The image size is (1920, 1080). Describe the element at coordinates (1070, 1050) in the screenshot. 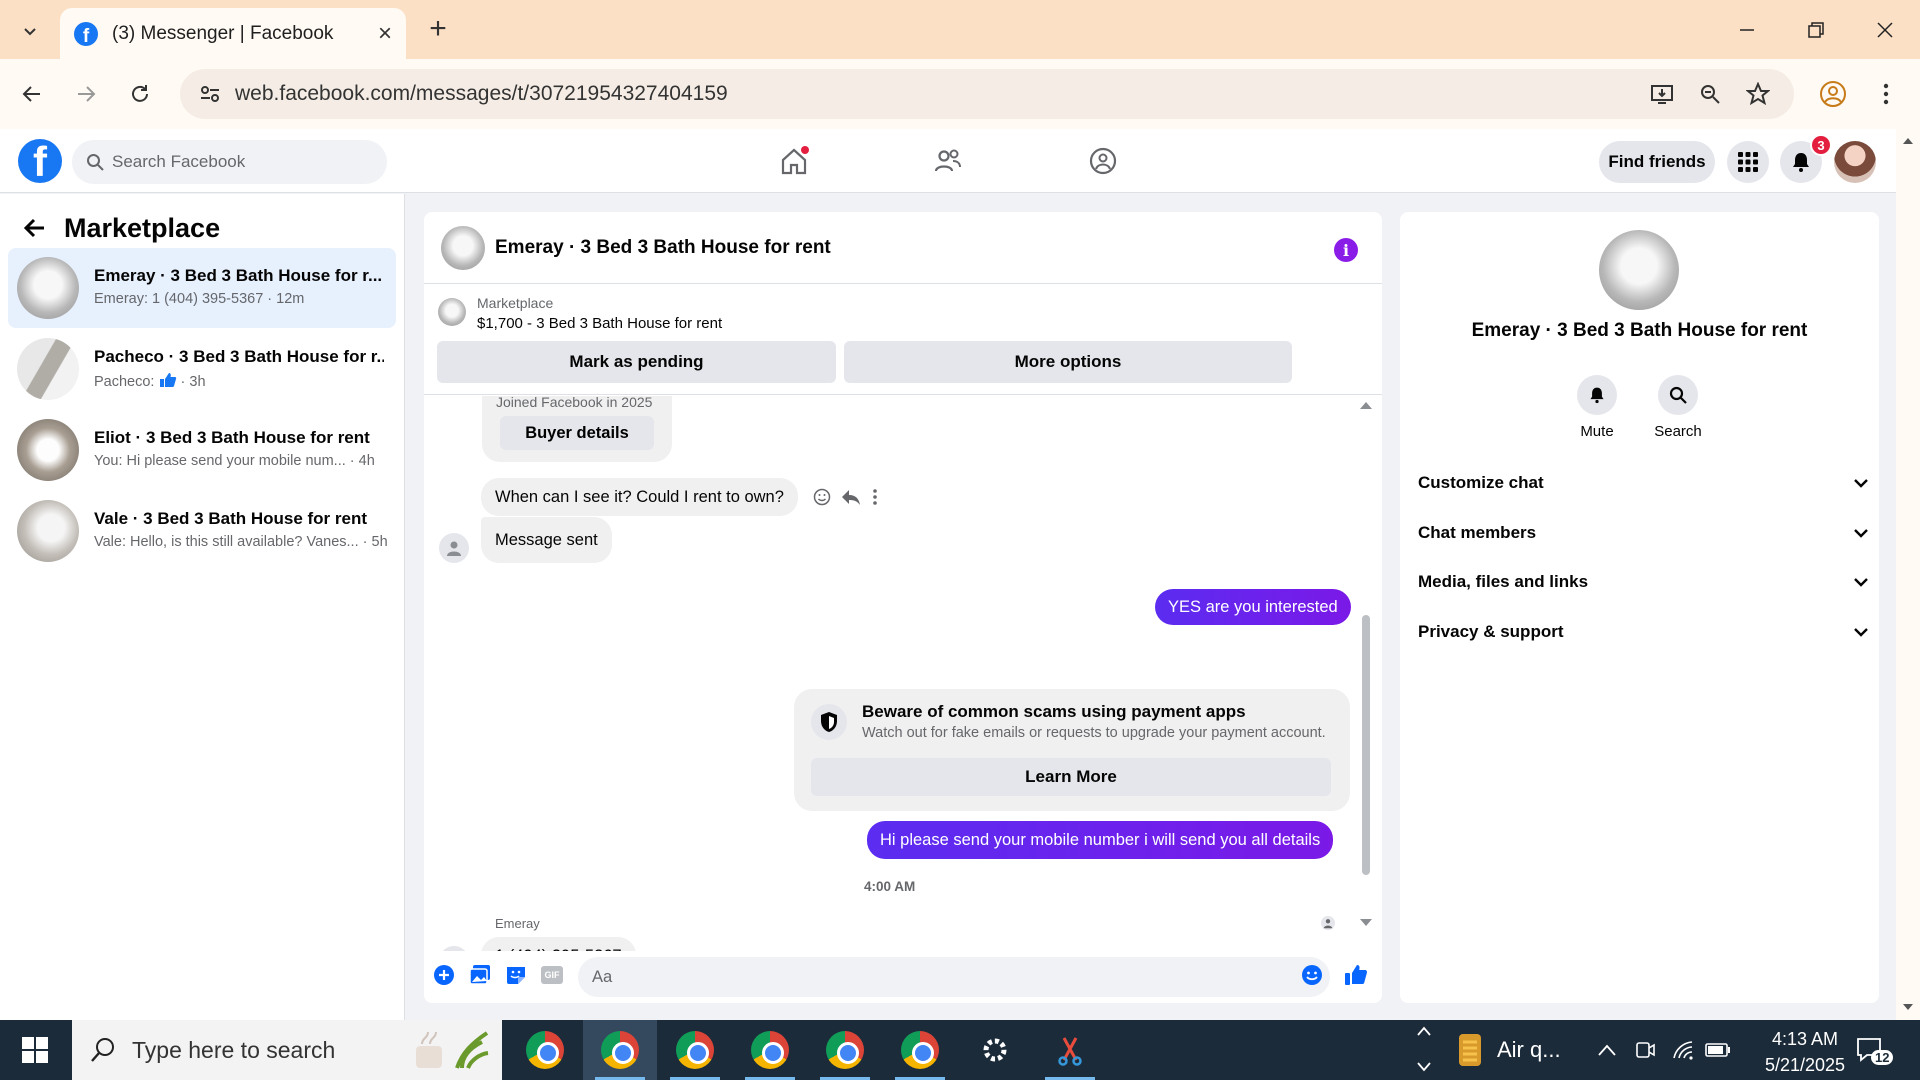

I see `taskbar-snipping-tool` at that location.